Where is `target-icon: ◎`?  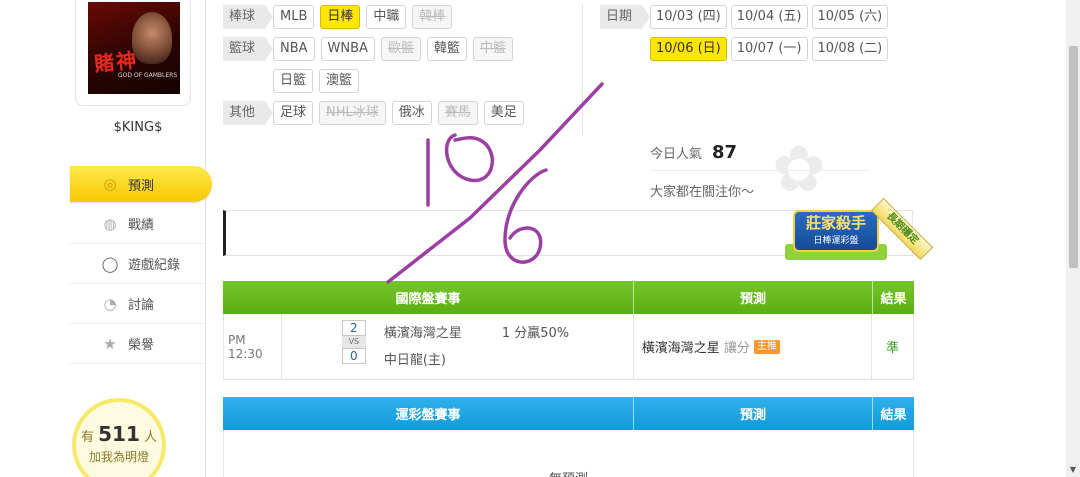 target-icon: ◎ is located at coordinates (110, 184).